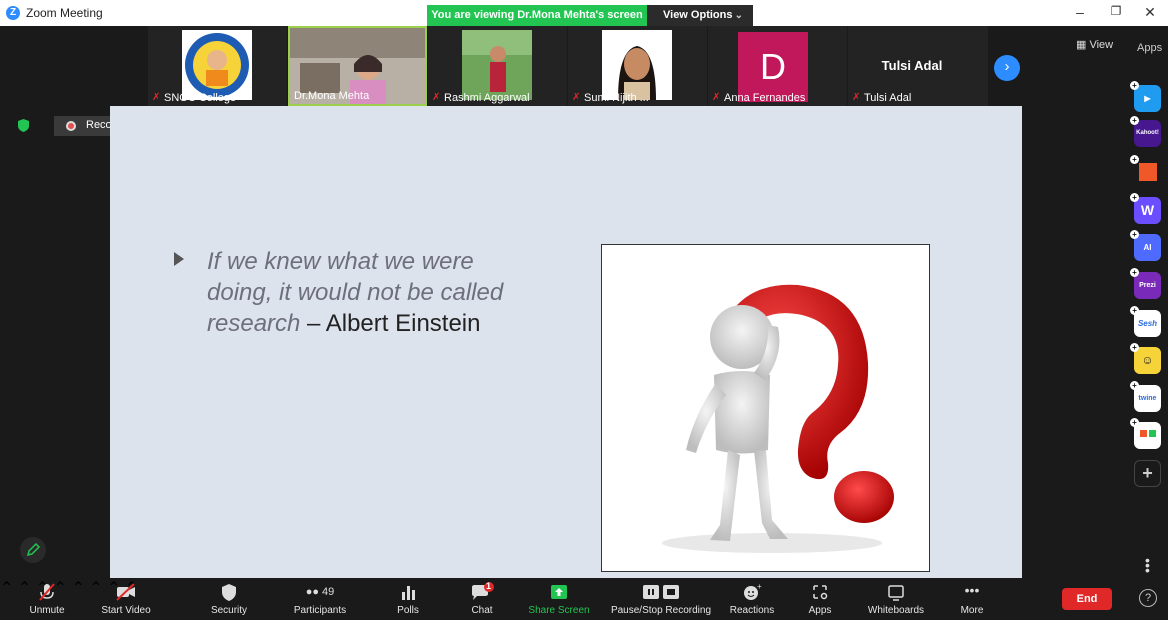  Describe the element at coordinates (972, 590) in the screenshot. I see `more-dots-icon: •••` at that location.